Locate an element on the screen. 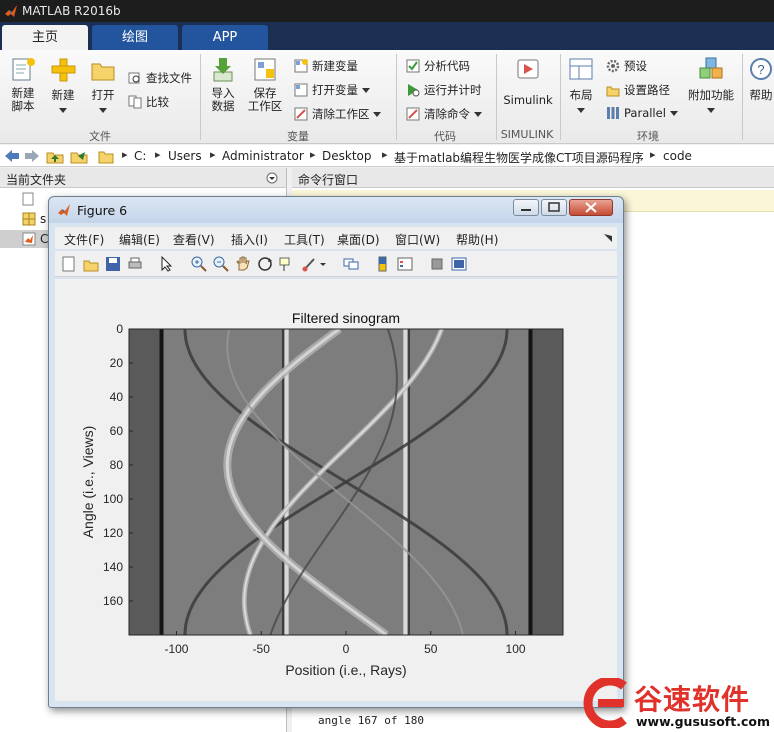  parallel-label: Parallel is located at coordinates (645, 113).